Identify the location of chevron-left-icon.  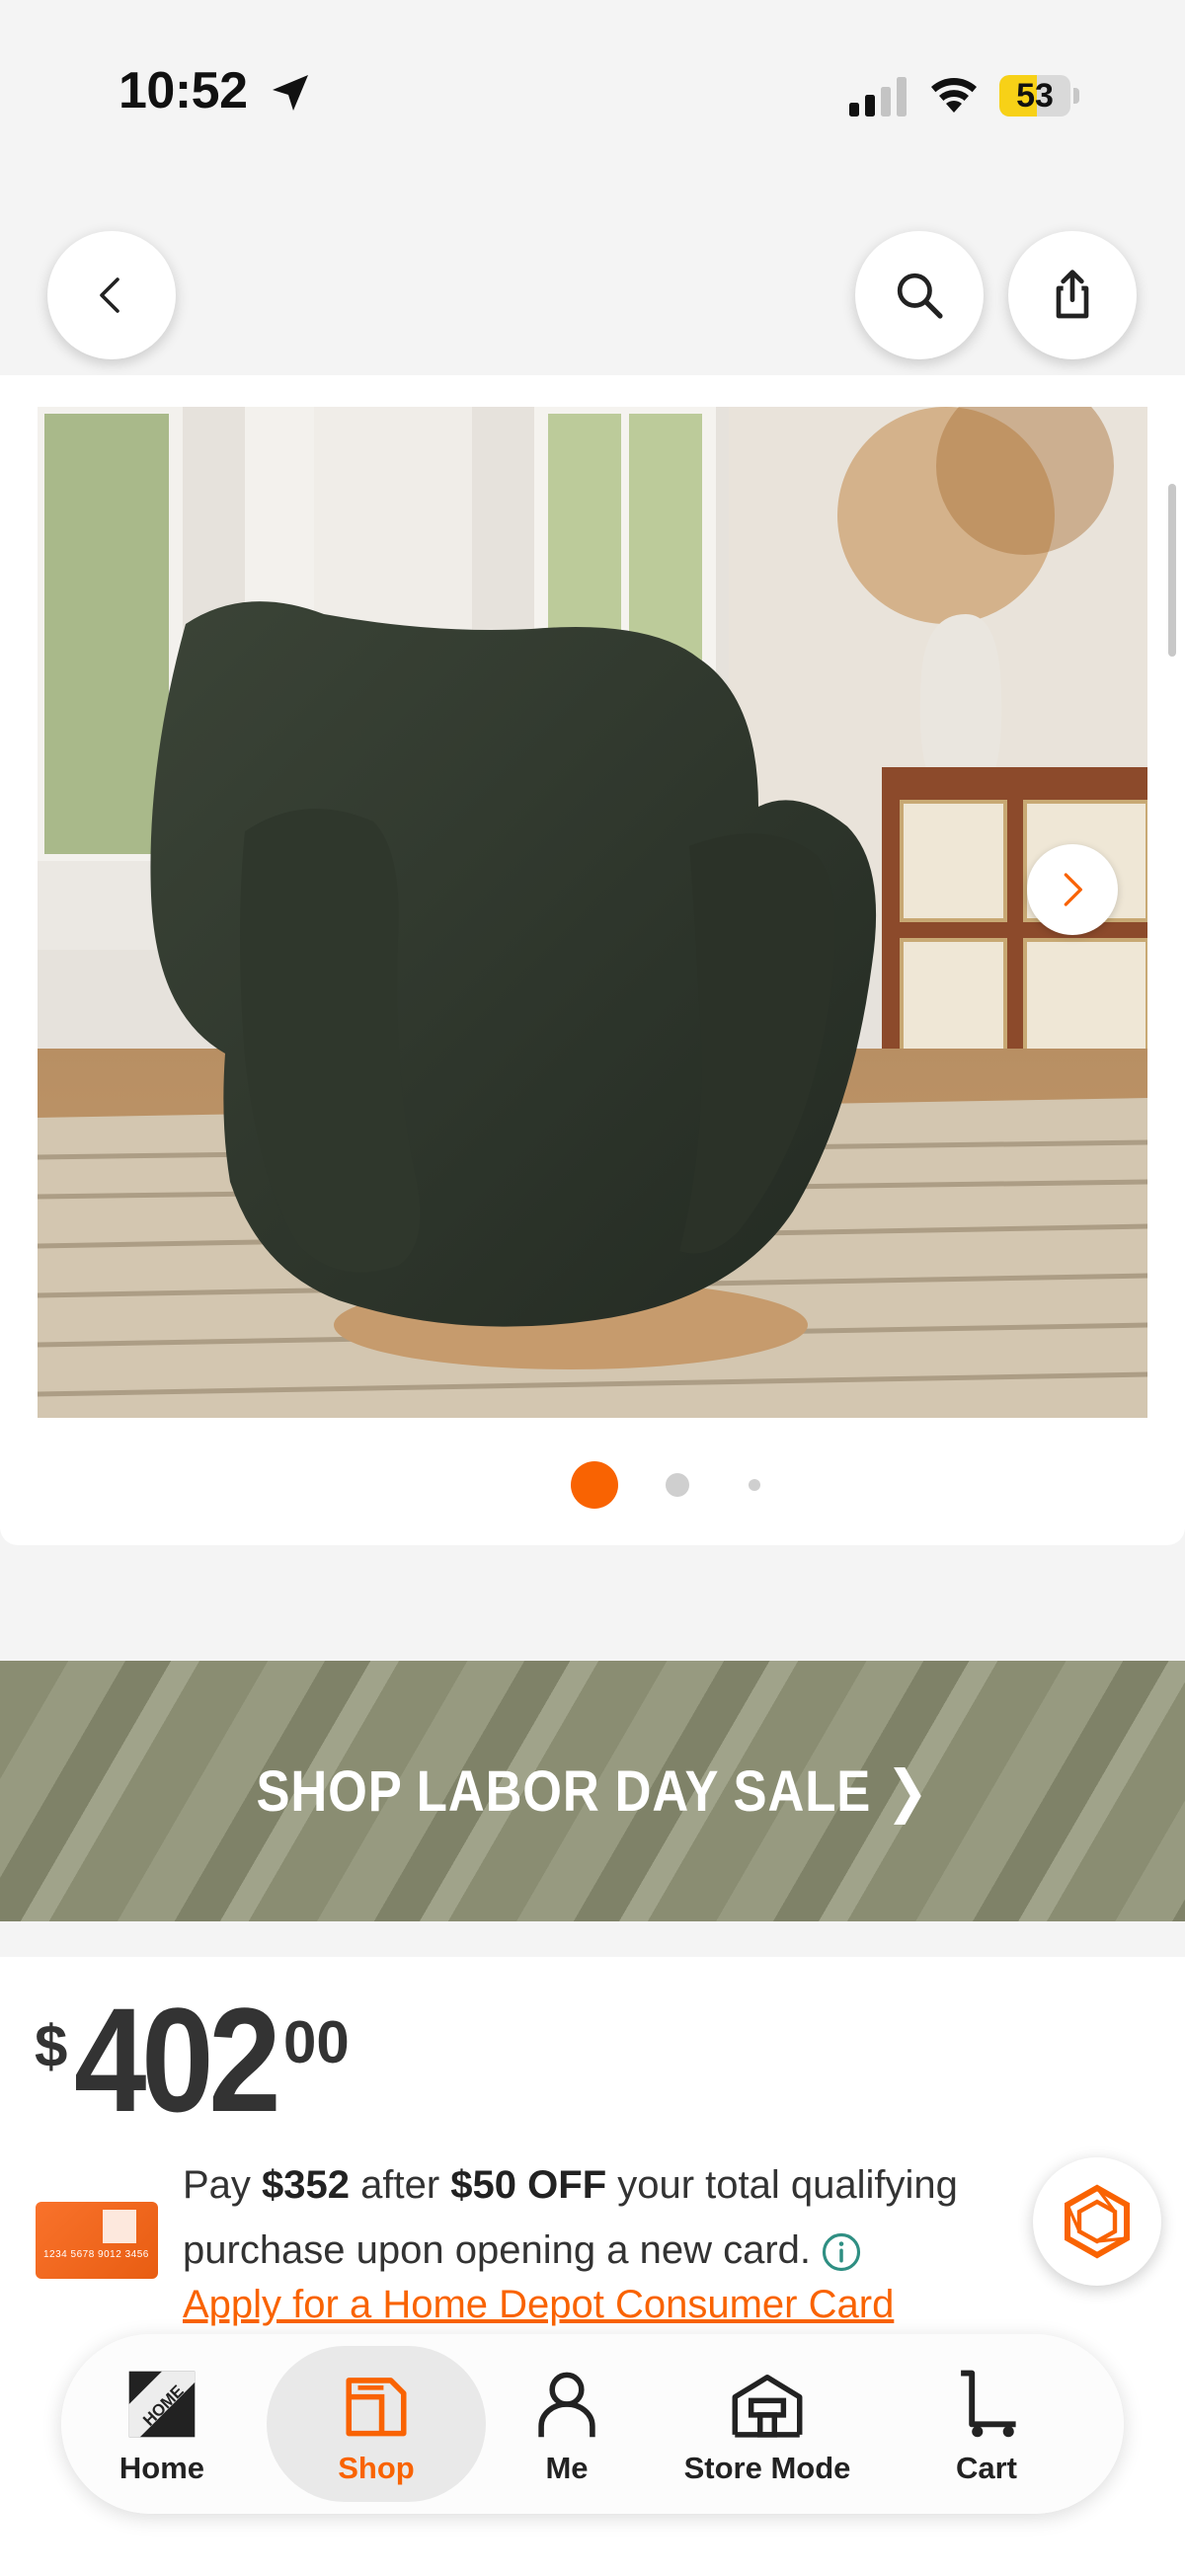
(110, 295).